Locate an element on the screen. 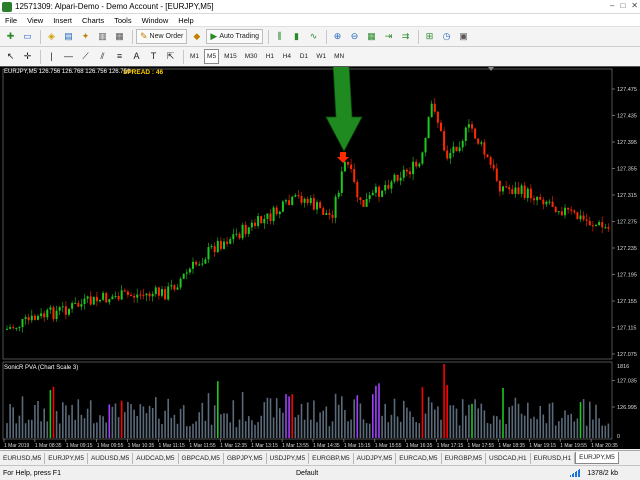  chart-tab: GBPCAD,M5 is located at coordinates (201, 458).